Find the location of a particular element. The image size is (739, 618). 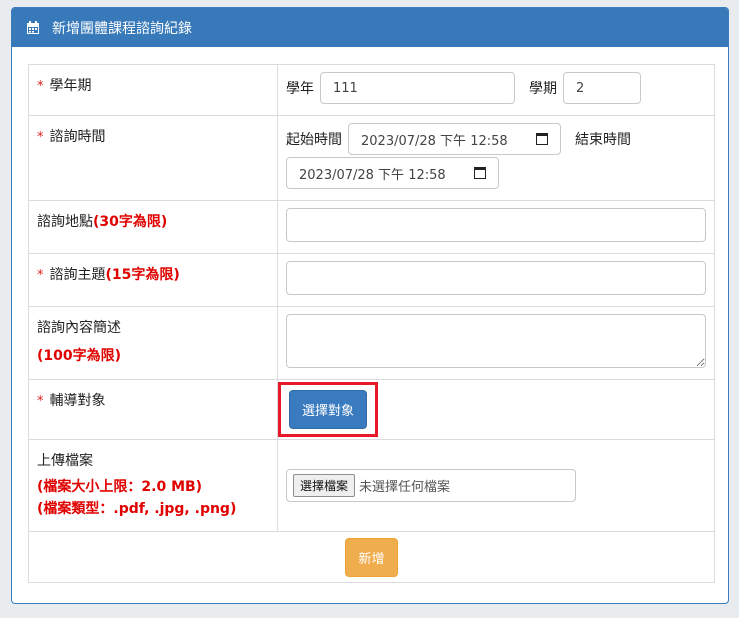

end-time-value: 2023/07/28 下午 12:58 is located at coordinates (372, 175).